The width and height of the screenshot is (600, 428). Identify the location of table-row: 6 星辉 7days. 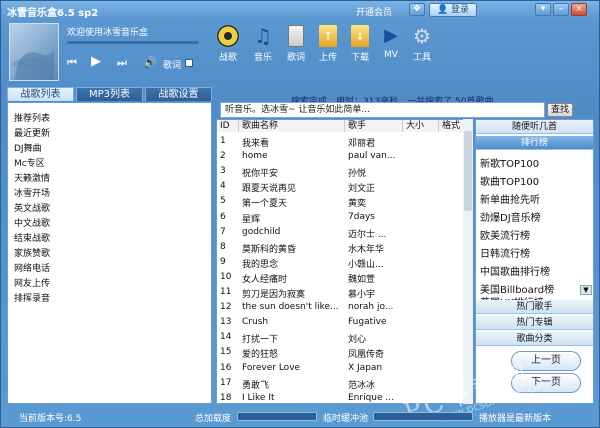
(340, 217).